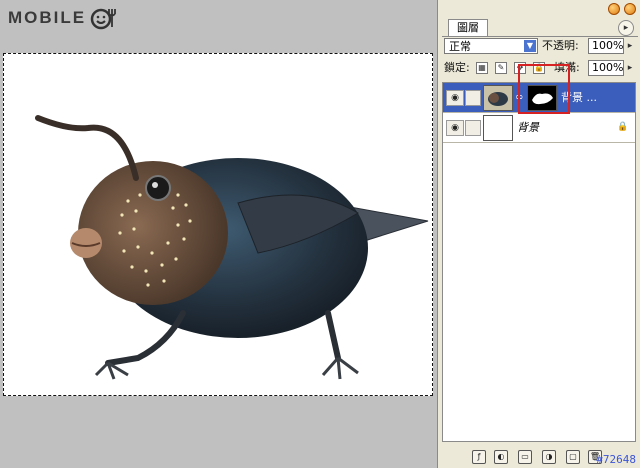  I want to click on site-logo: MOBILE, so click(62, 18).